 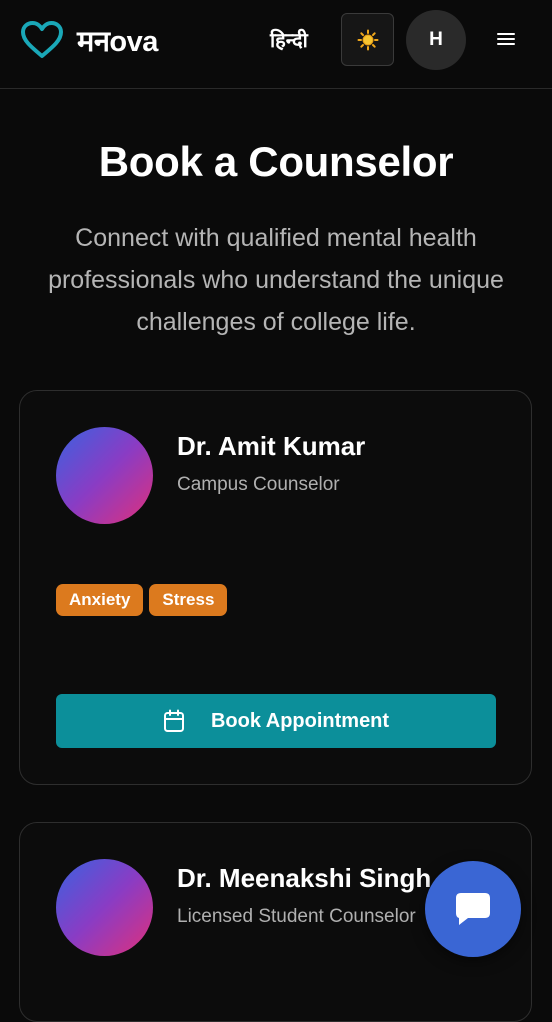 What do you see at coordinates (289, 39) in the screenshot?
I see `language-toggle: हिन्दी` at bounding box center [289, 39].